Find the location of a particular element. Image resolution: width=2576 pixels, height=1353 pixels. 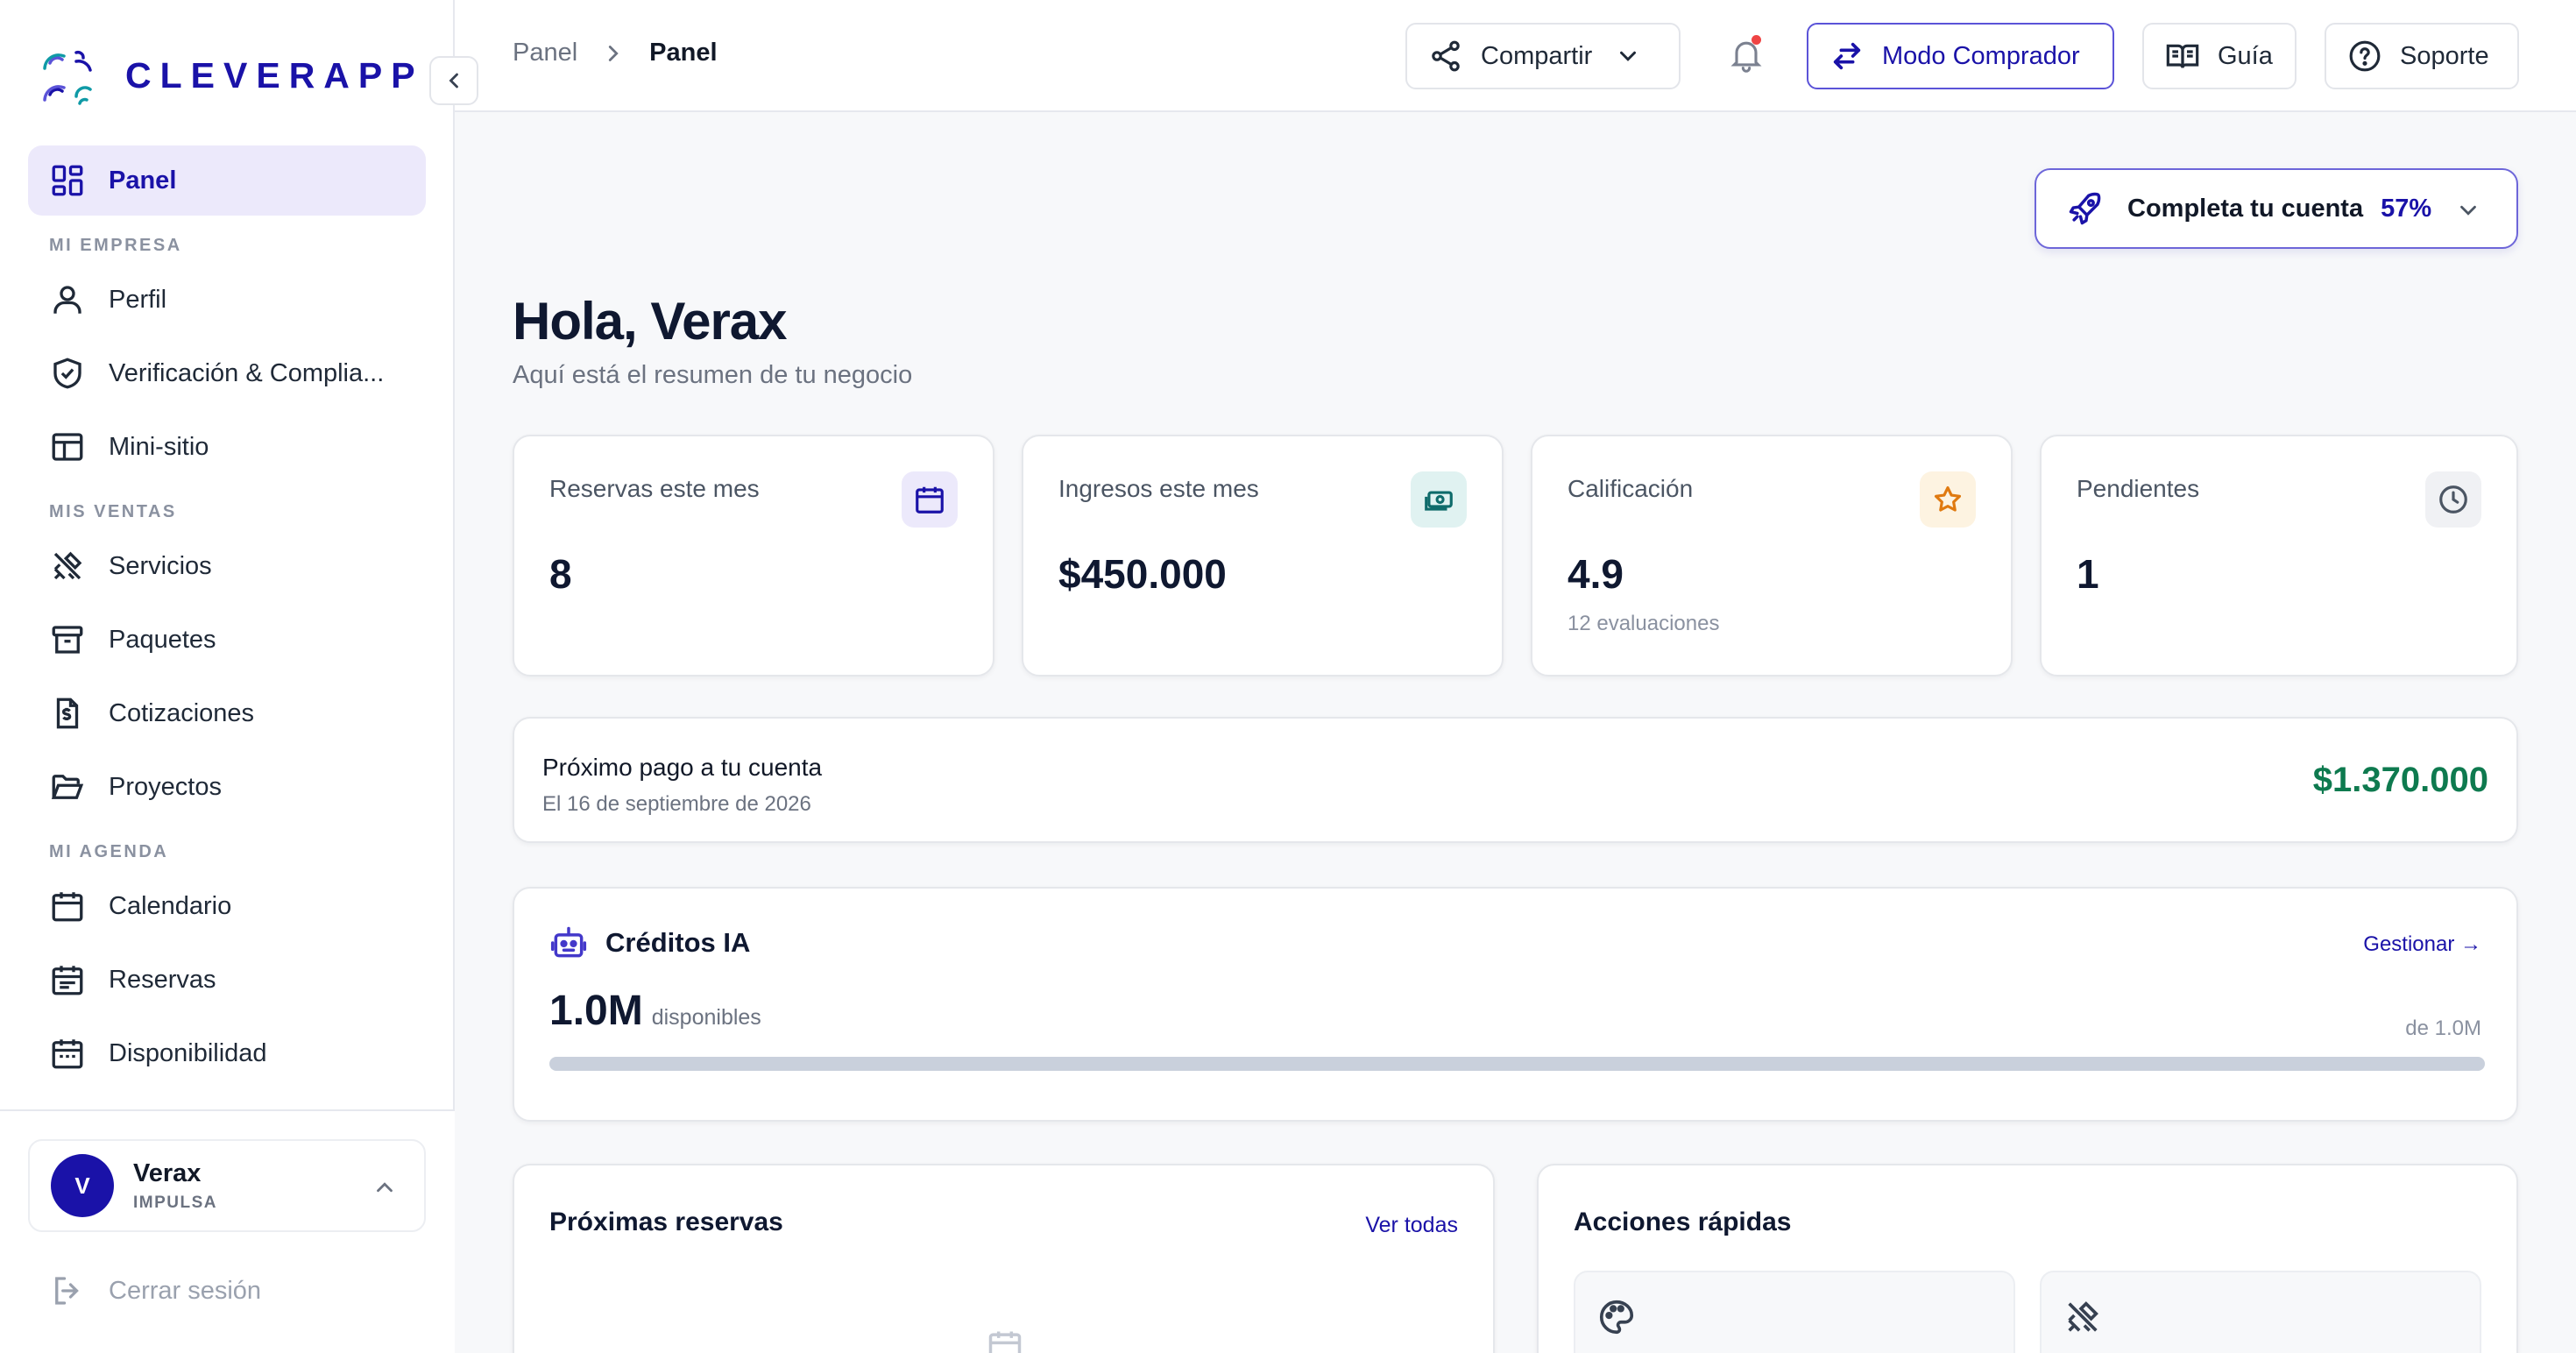

calendar-empty-icon is located at coordinates (1005, 1340).